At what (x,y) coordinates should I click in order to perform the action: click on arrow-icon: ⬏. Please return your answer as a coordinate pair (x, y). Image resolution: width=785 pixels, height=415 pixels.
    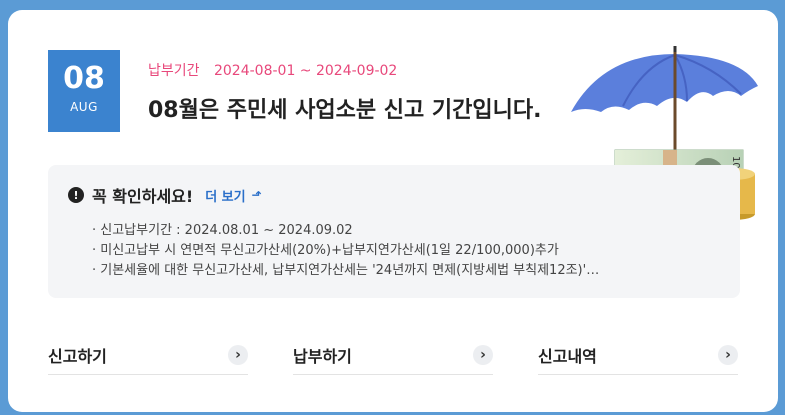
    Looking at the image, I should click on (256, 195).